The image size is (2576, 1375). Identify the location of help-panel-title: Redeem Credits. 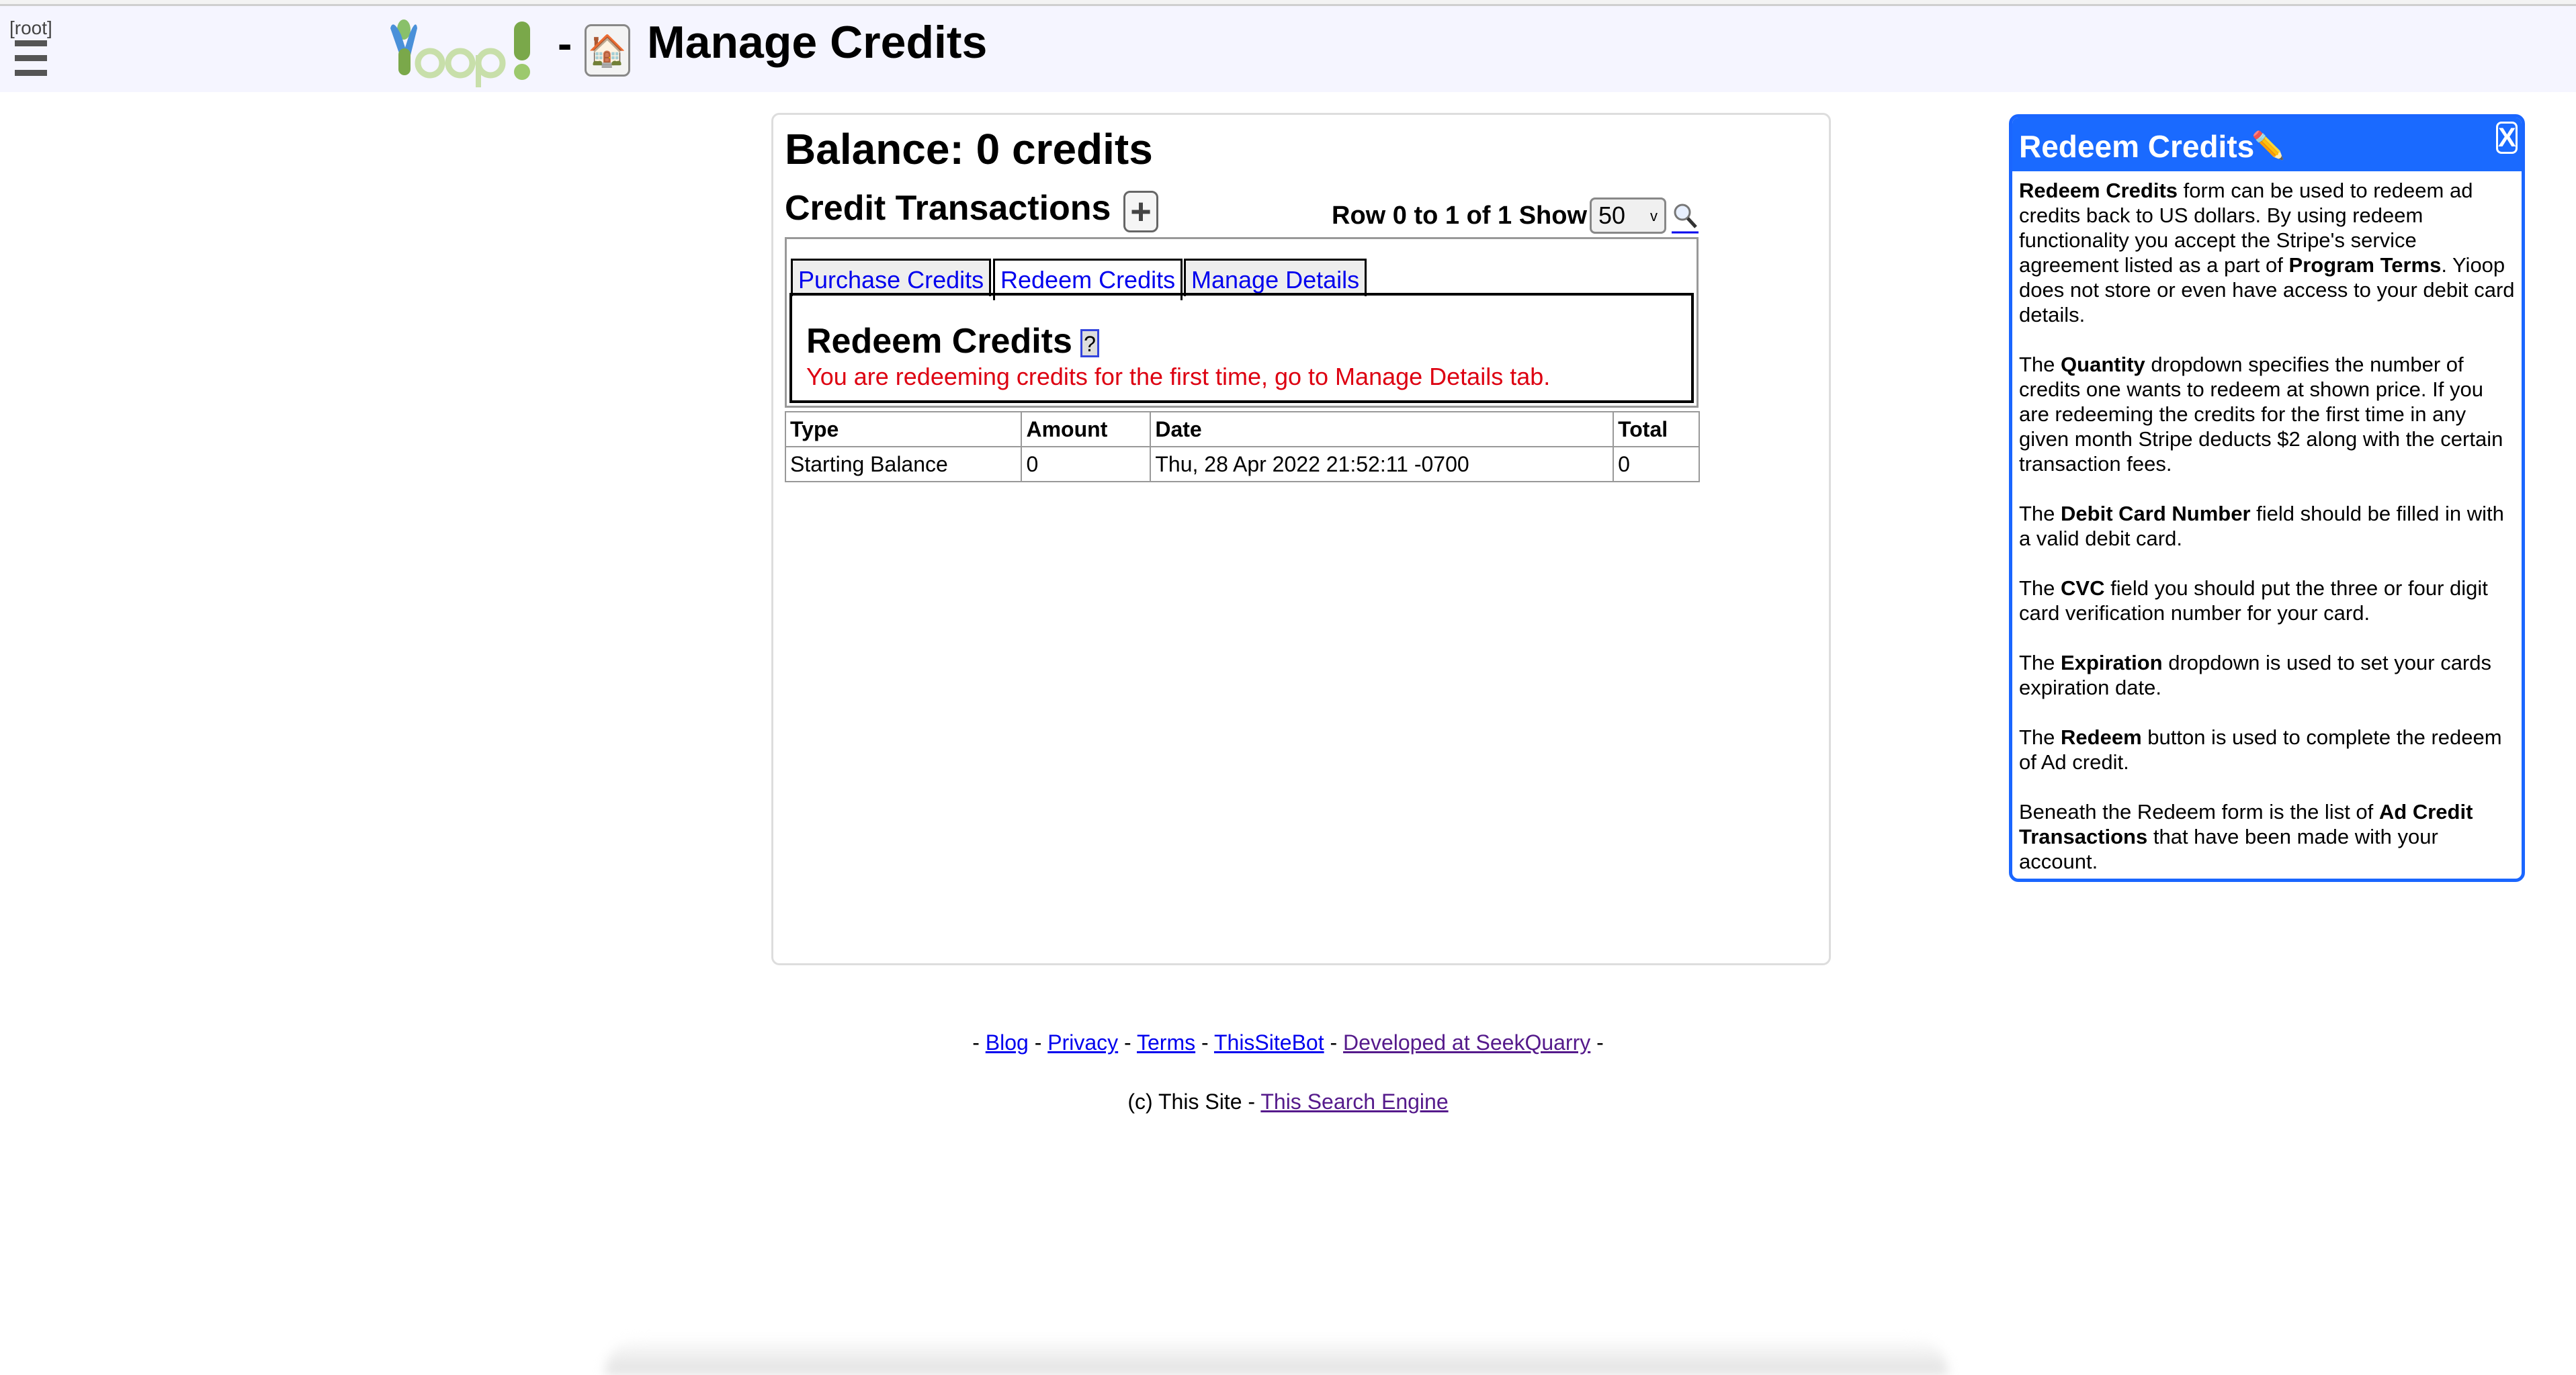
(2137, 146).